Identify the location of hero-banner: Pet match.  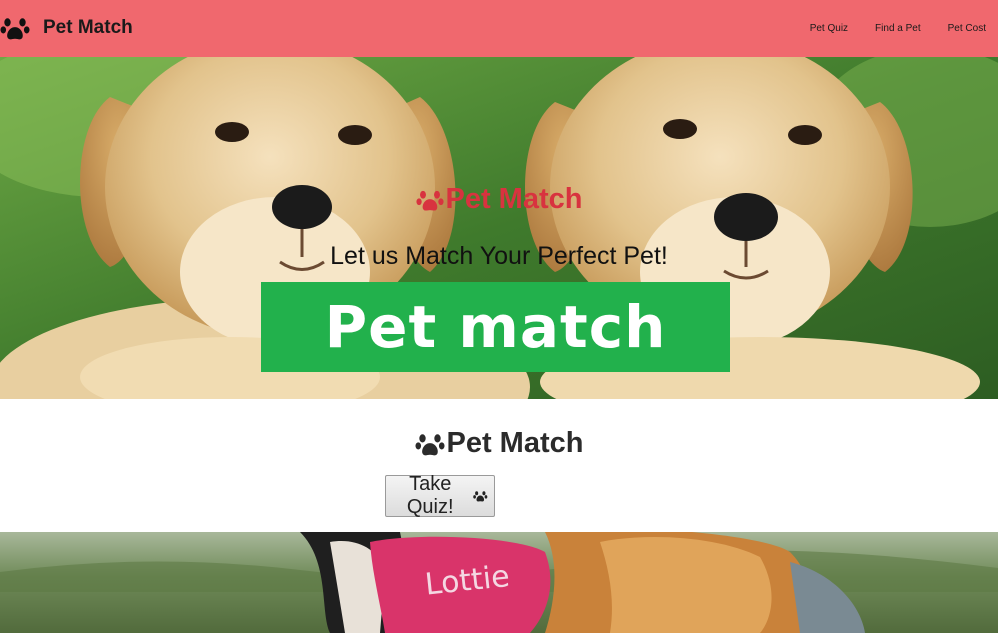
(495, 327).